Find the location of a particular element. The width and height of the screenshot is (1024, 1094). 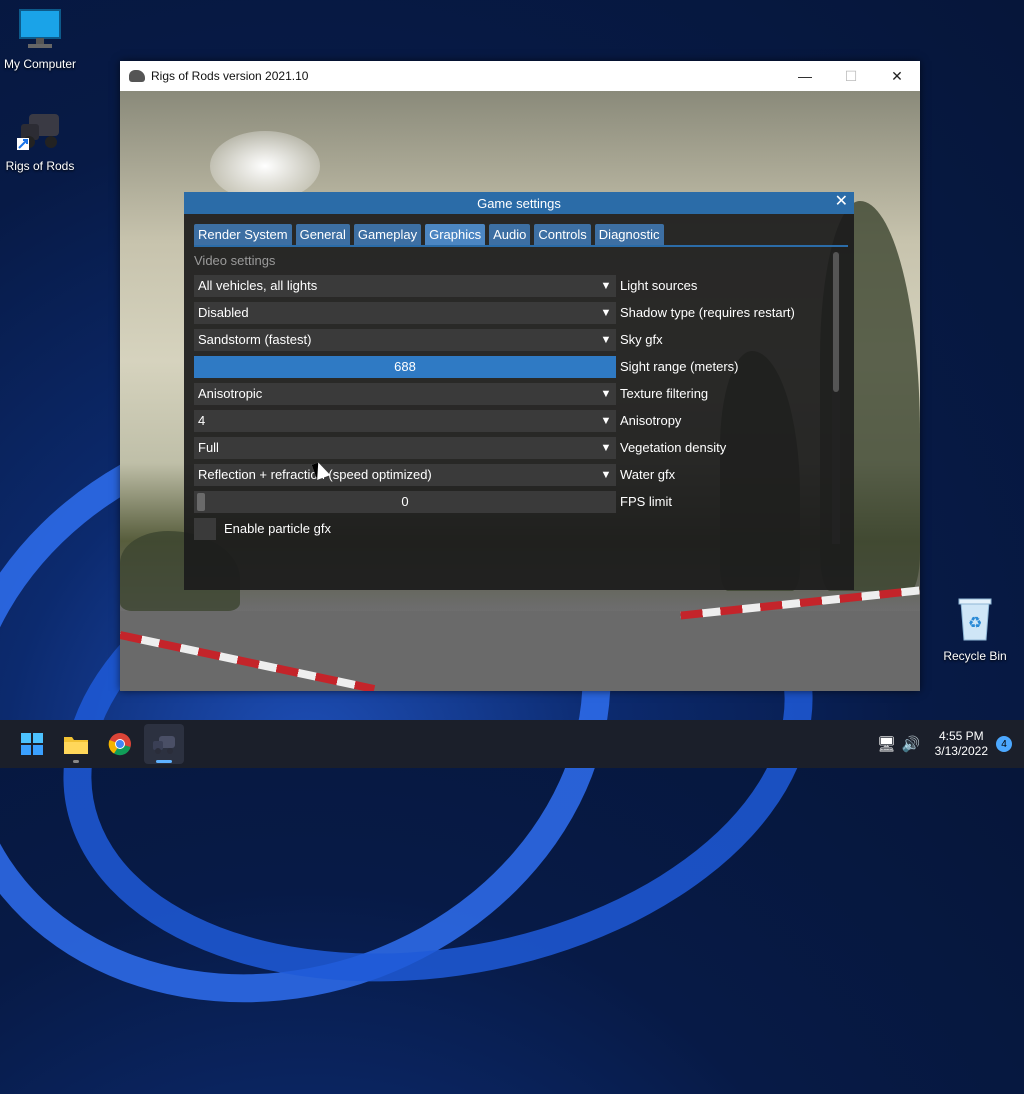

fps-limit-slider: 0 is located at coordinates (405, 501).